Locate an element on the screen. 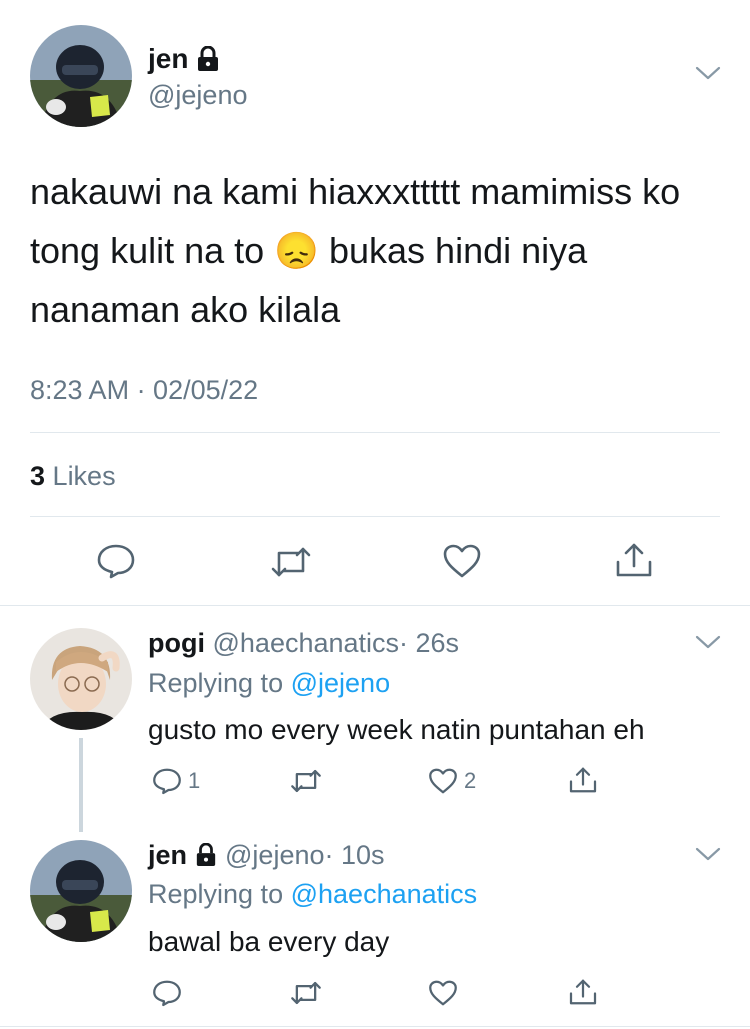 This screenshot has width=750, height=1029. reply-text: bawal ba every day is located at coordinates (269, 941).